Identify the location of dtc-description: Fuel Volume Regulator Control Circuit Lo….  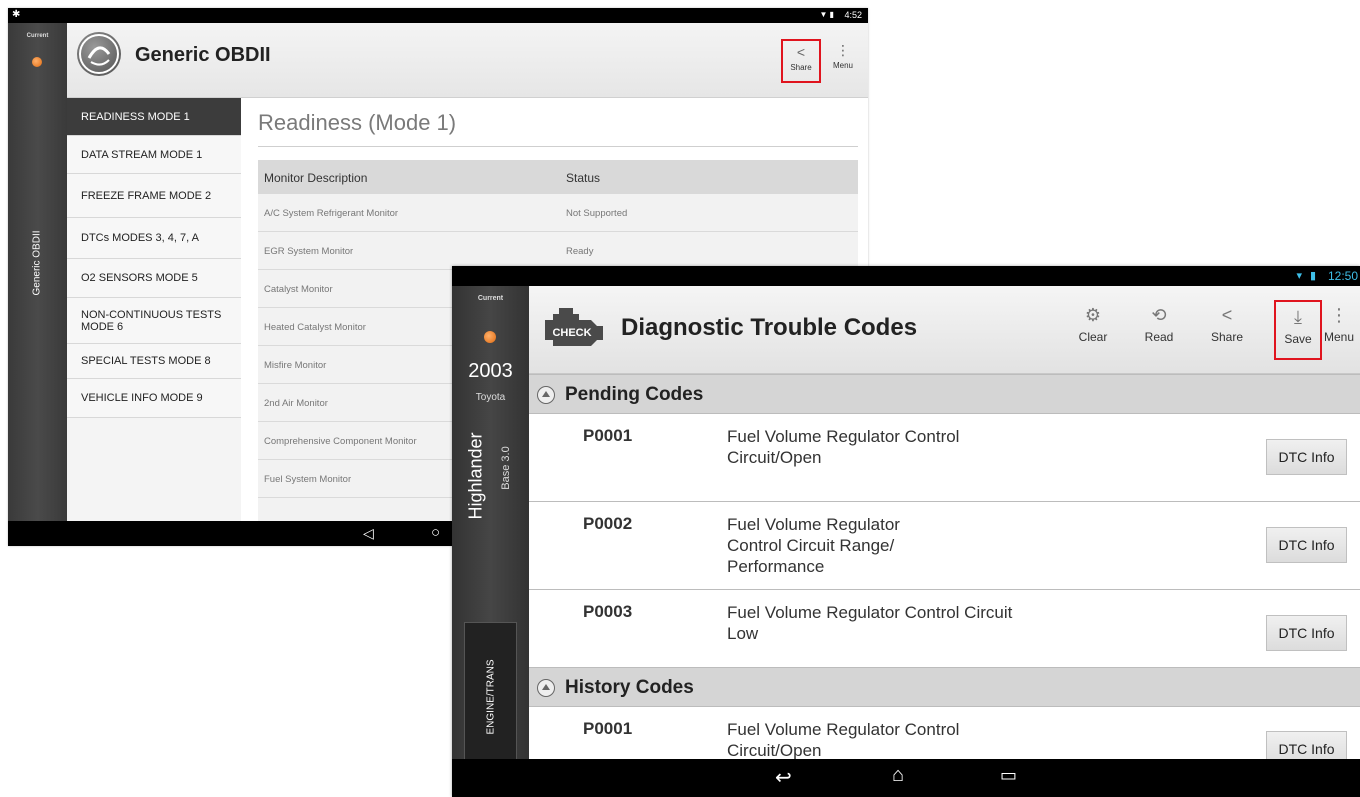
(870, 623).